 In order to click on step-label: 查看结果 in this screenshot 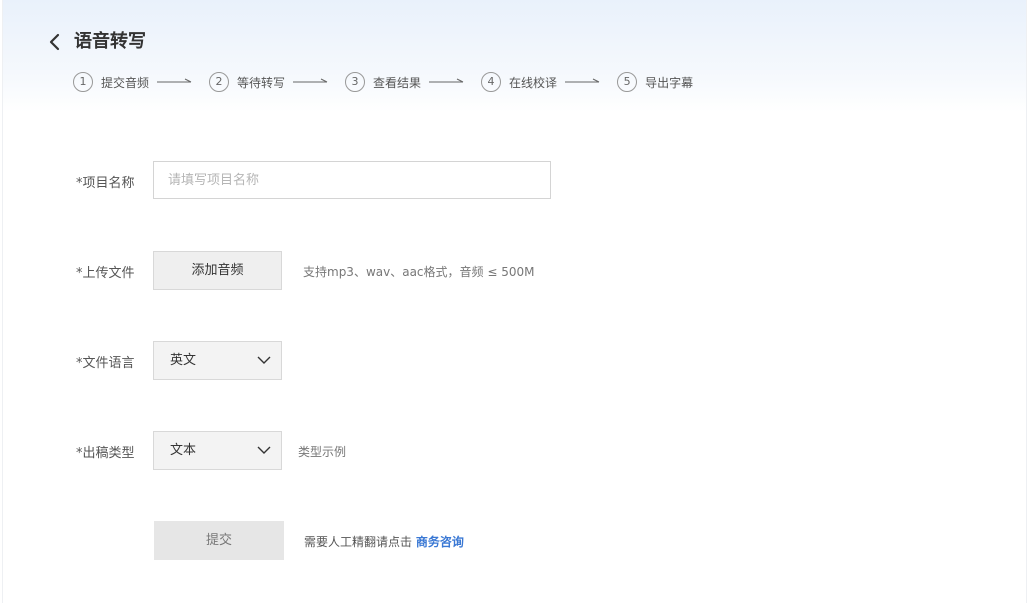, I will do `click(397, 82)`.